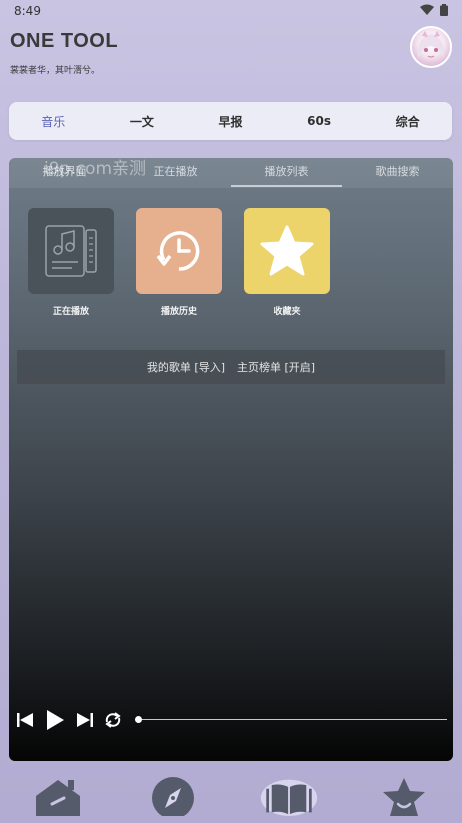 This screenshot has width=462, height=823. What do you see at coordinates (231, 367) in the screenshot?
I see `playlist-links-bar: 我的歌单 [导入] 主页榜单 [开启]` at bounding box center [231, 367].